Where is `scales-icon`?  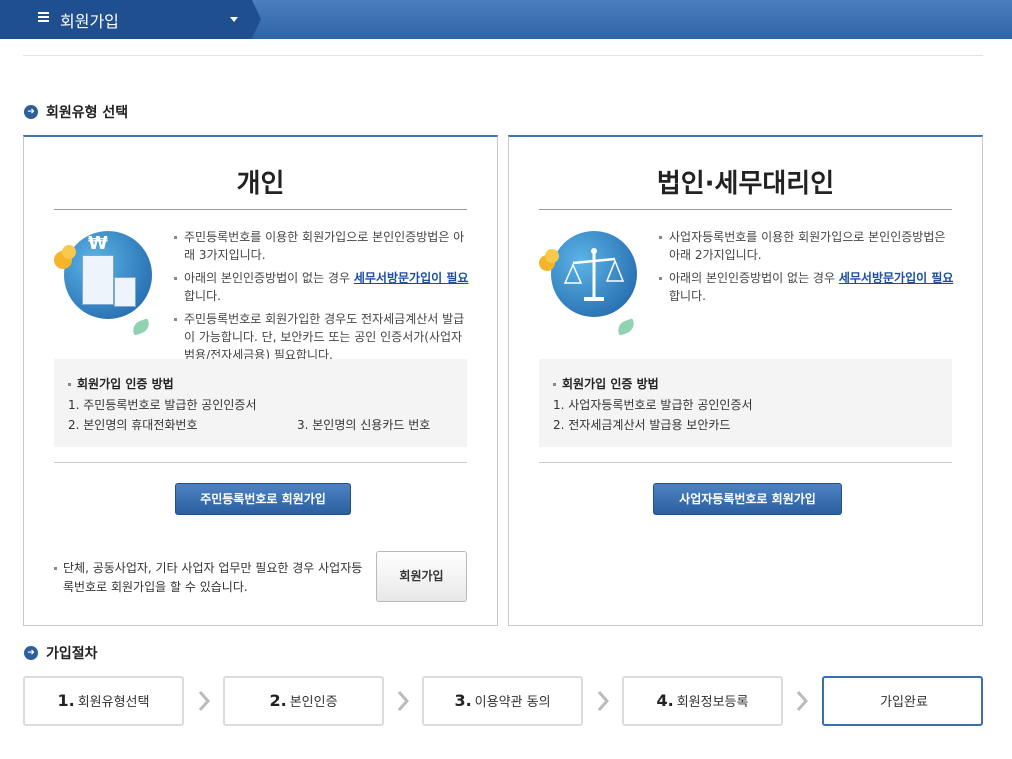 scales-icon is located at coordinates (594, 274).